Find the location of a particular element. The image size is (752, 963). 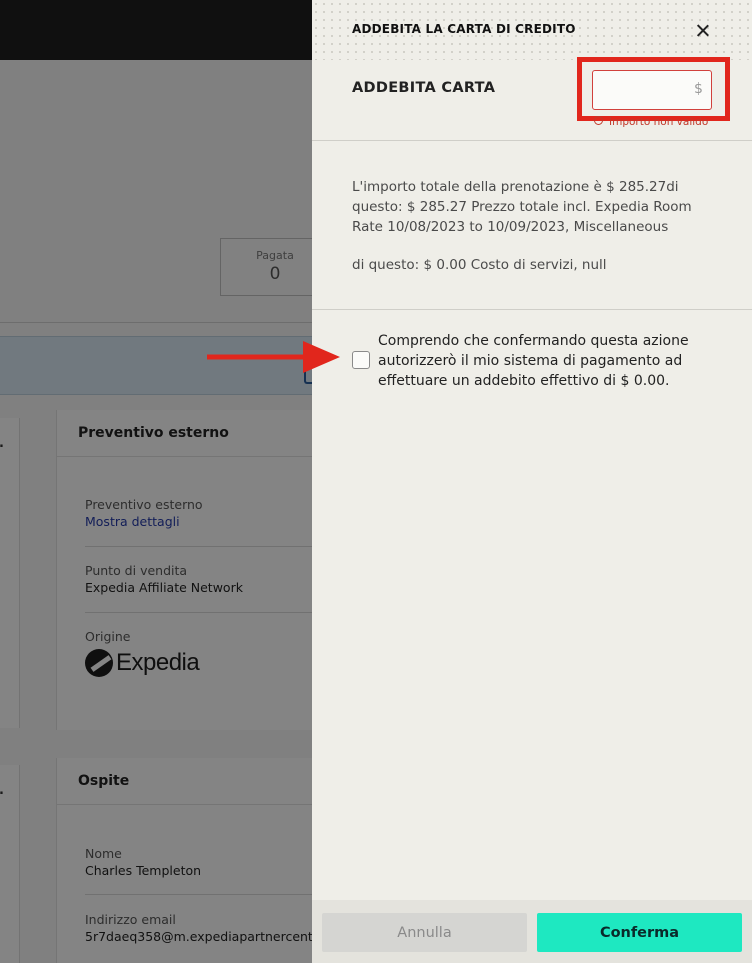

cancel-button: Annulla is located at coordinates (424, 932).